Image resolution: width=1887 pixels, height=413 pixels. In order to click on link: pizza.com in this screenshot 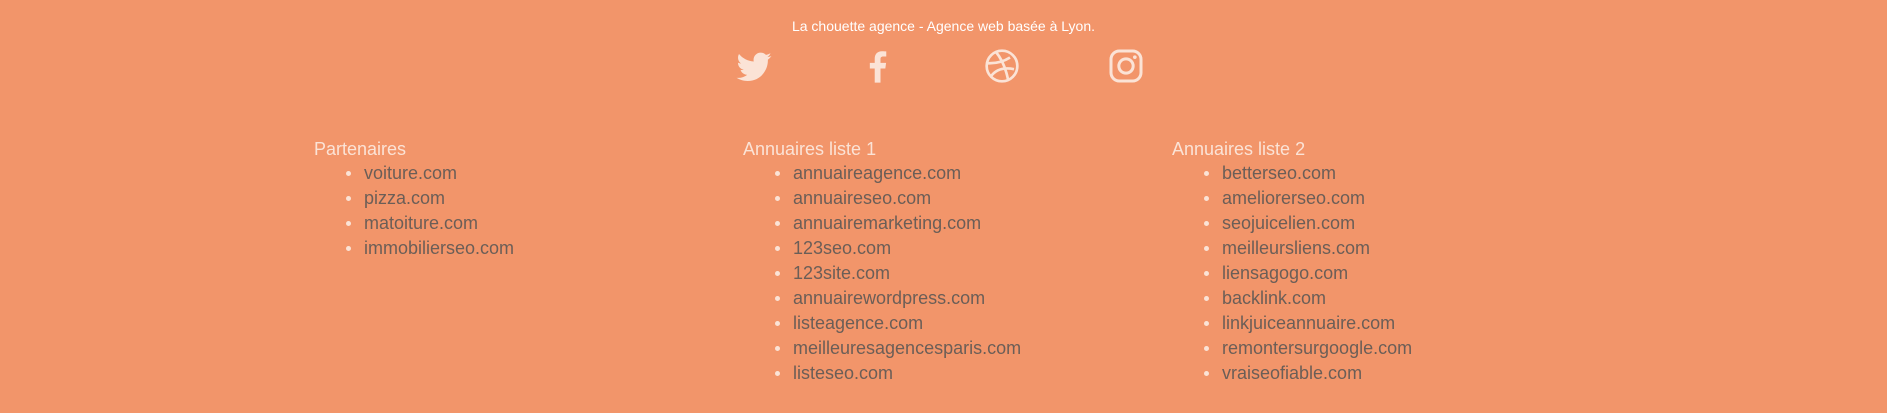, I will do `click(404, 198)`.